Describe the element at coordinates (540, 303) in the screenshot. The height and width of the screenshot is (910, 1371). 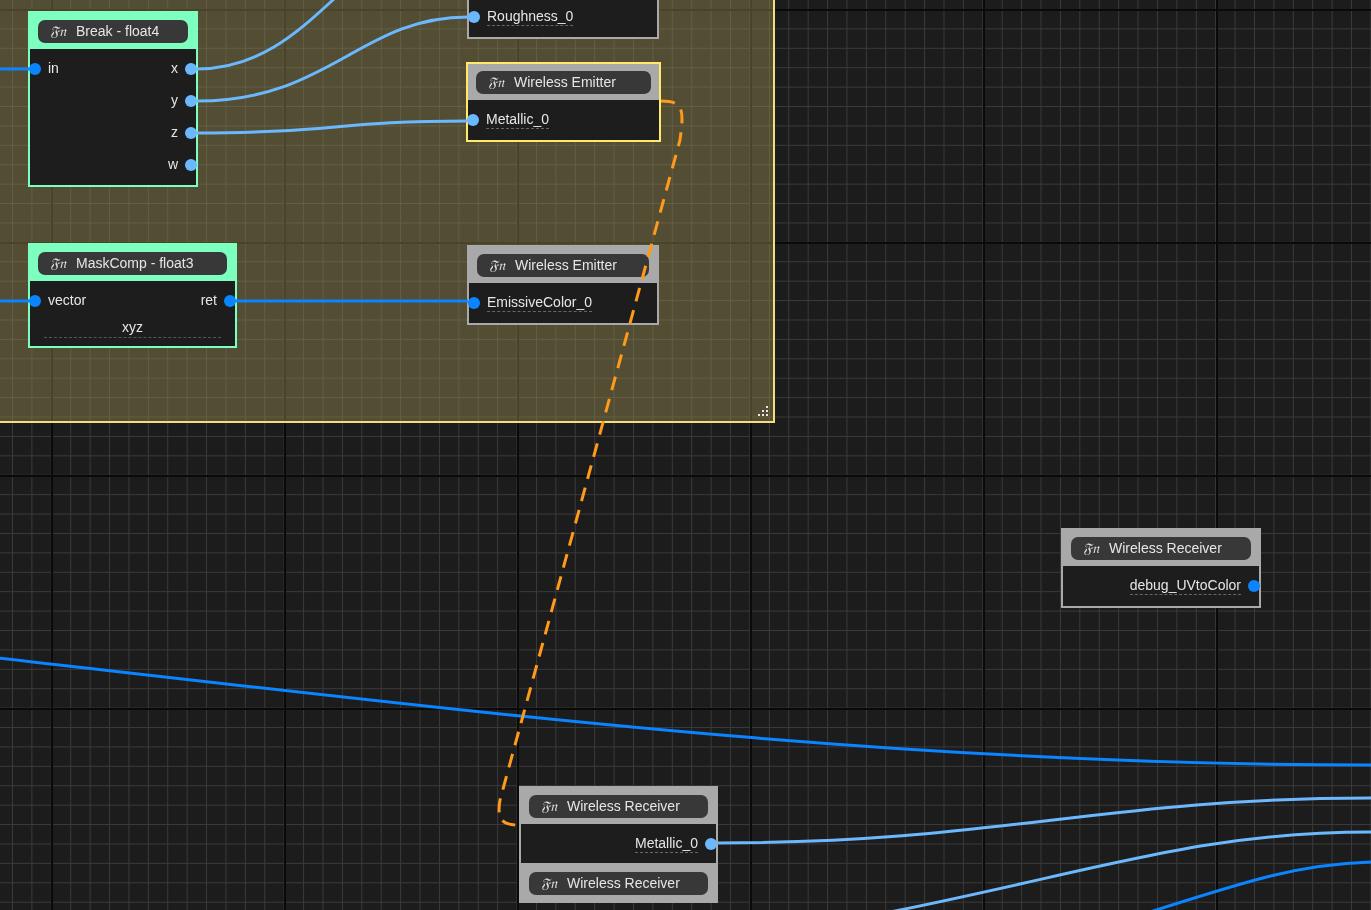
I see `port-label: EmissiveColor_0` at that location.